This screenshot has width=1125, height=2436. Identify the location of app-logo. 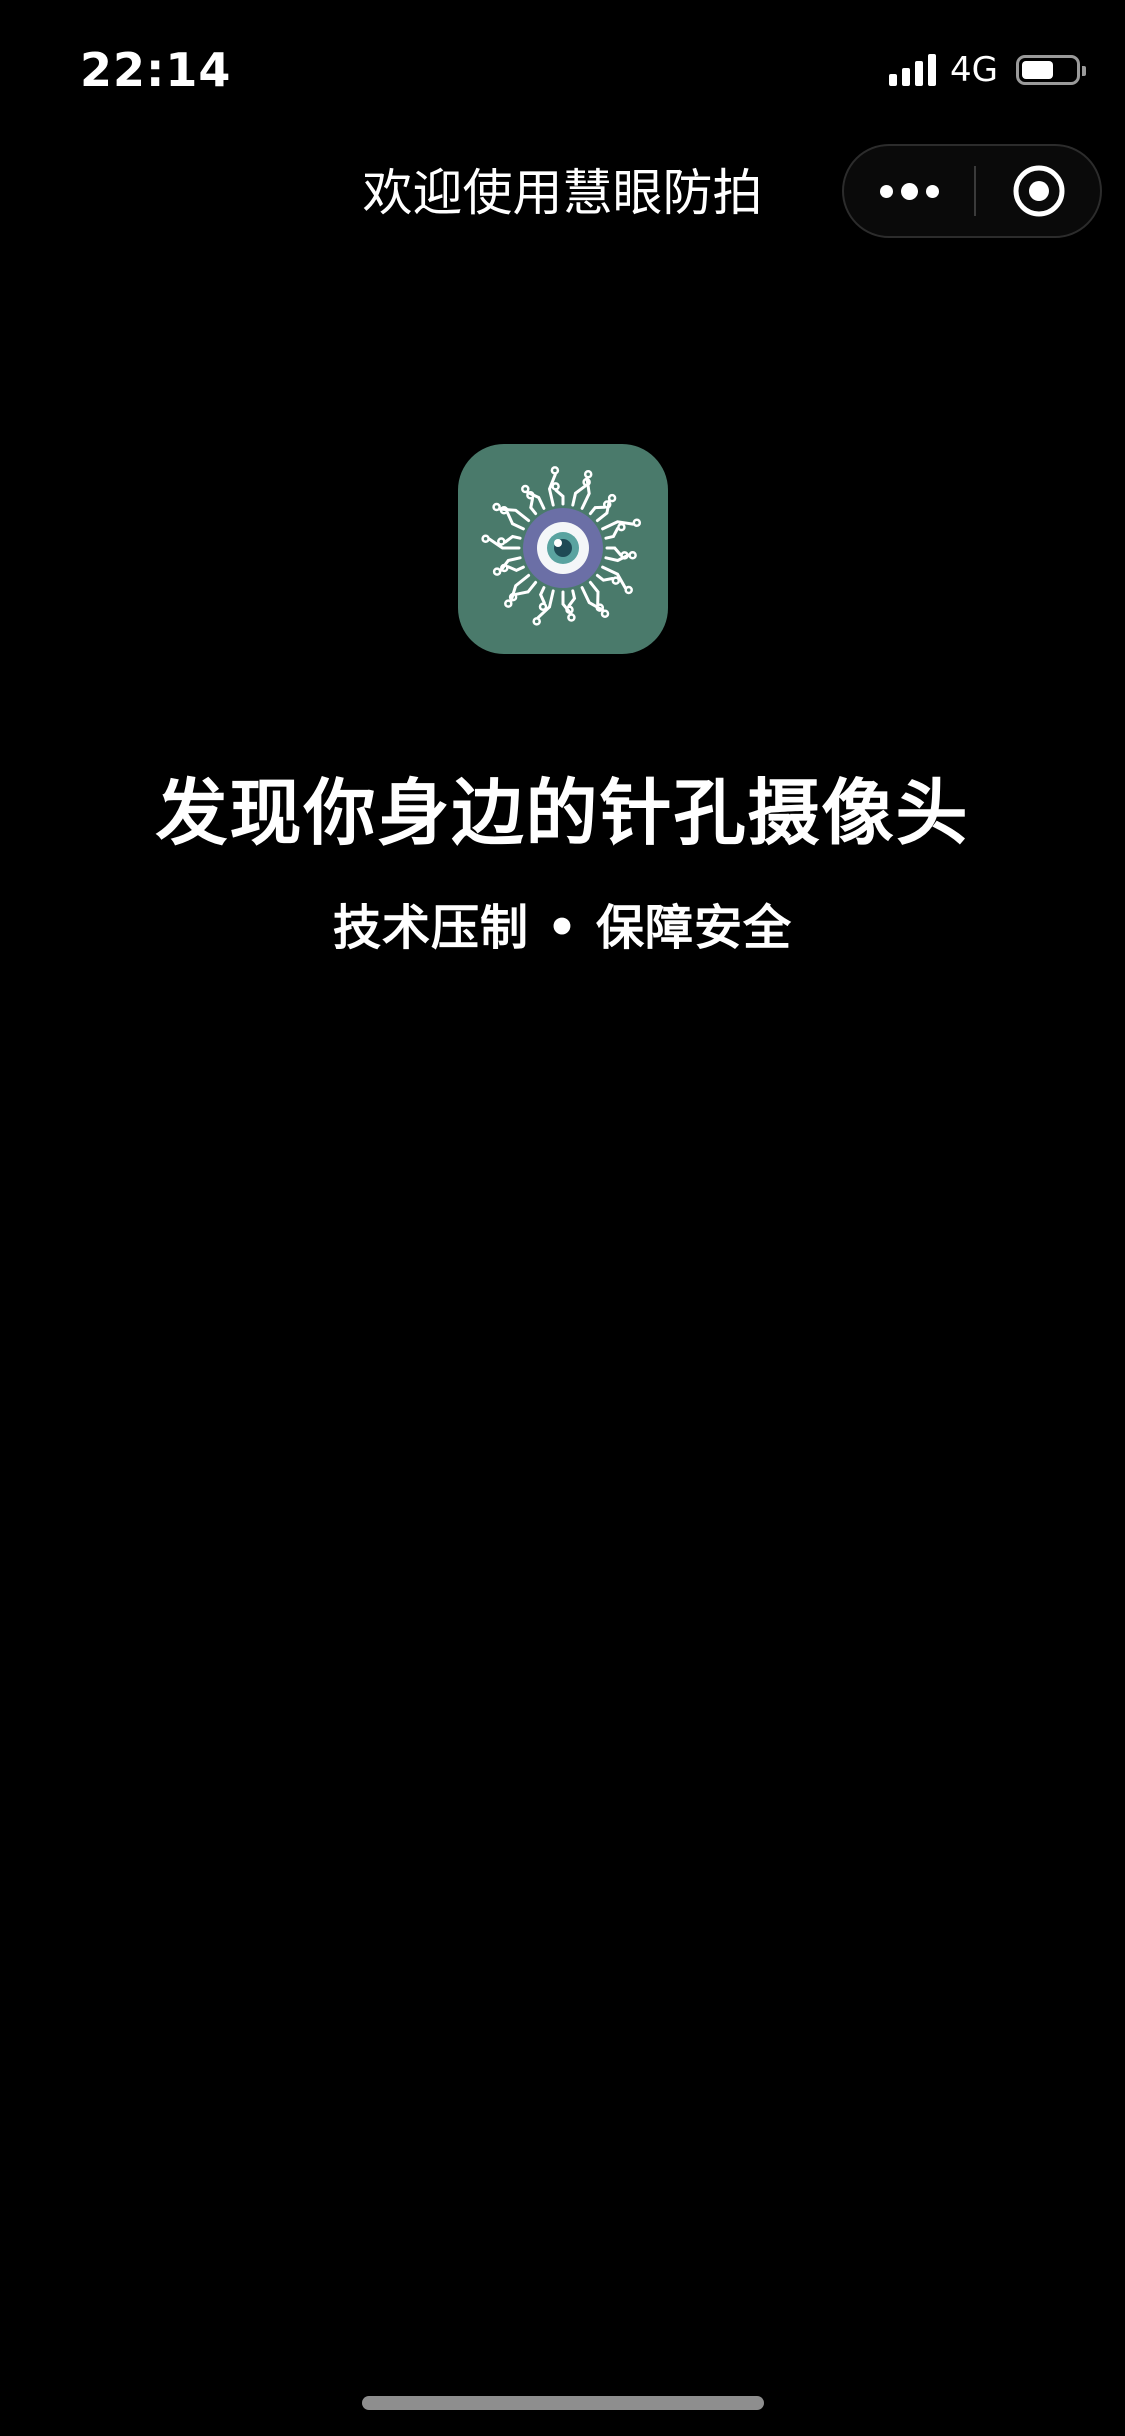
(563, 549).